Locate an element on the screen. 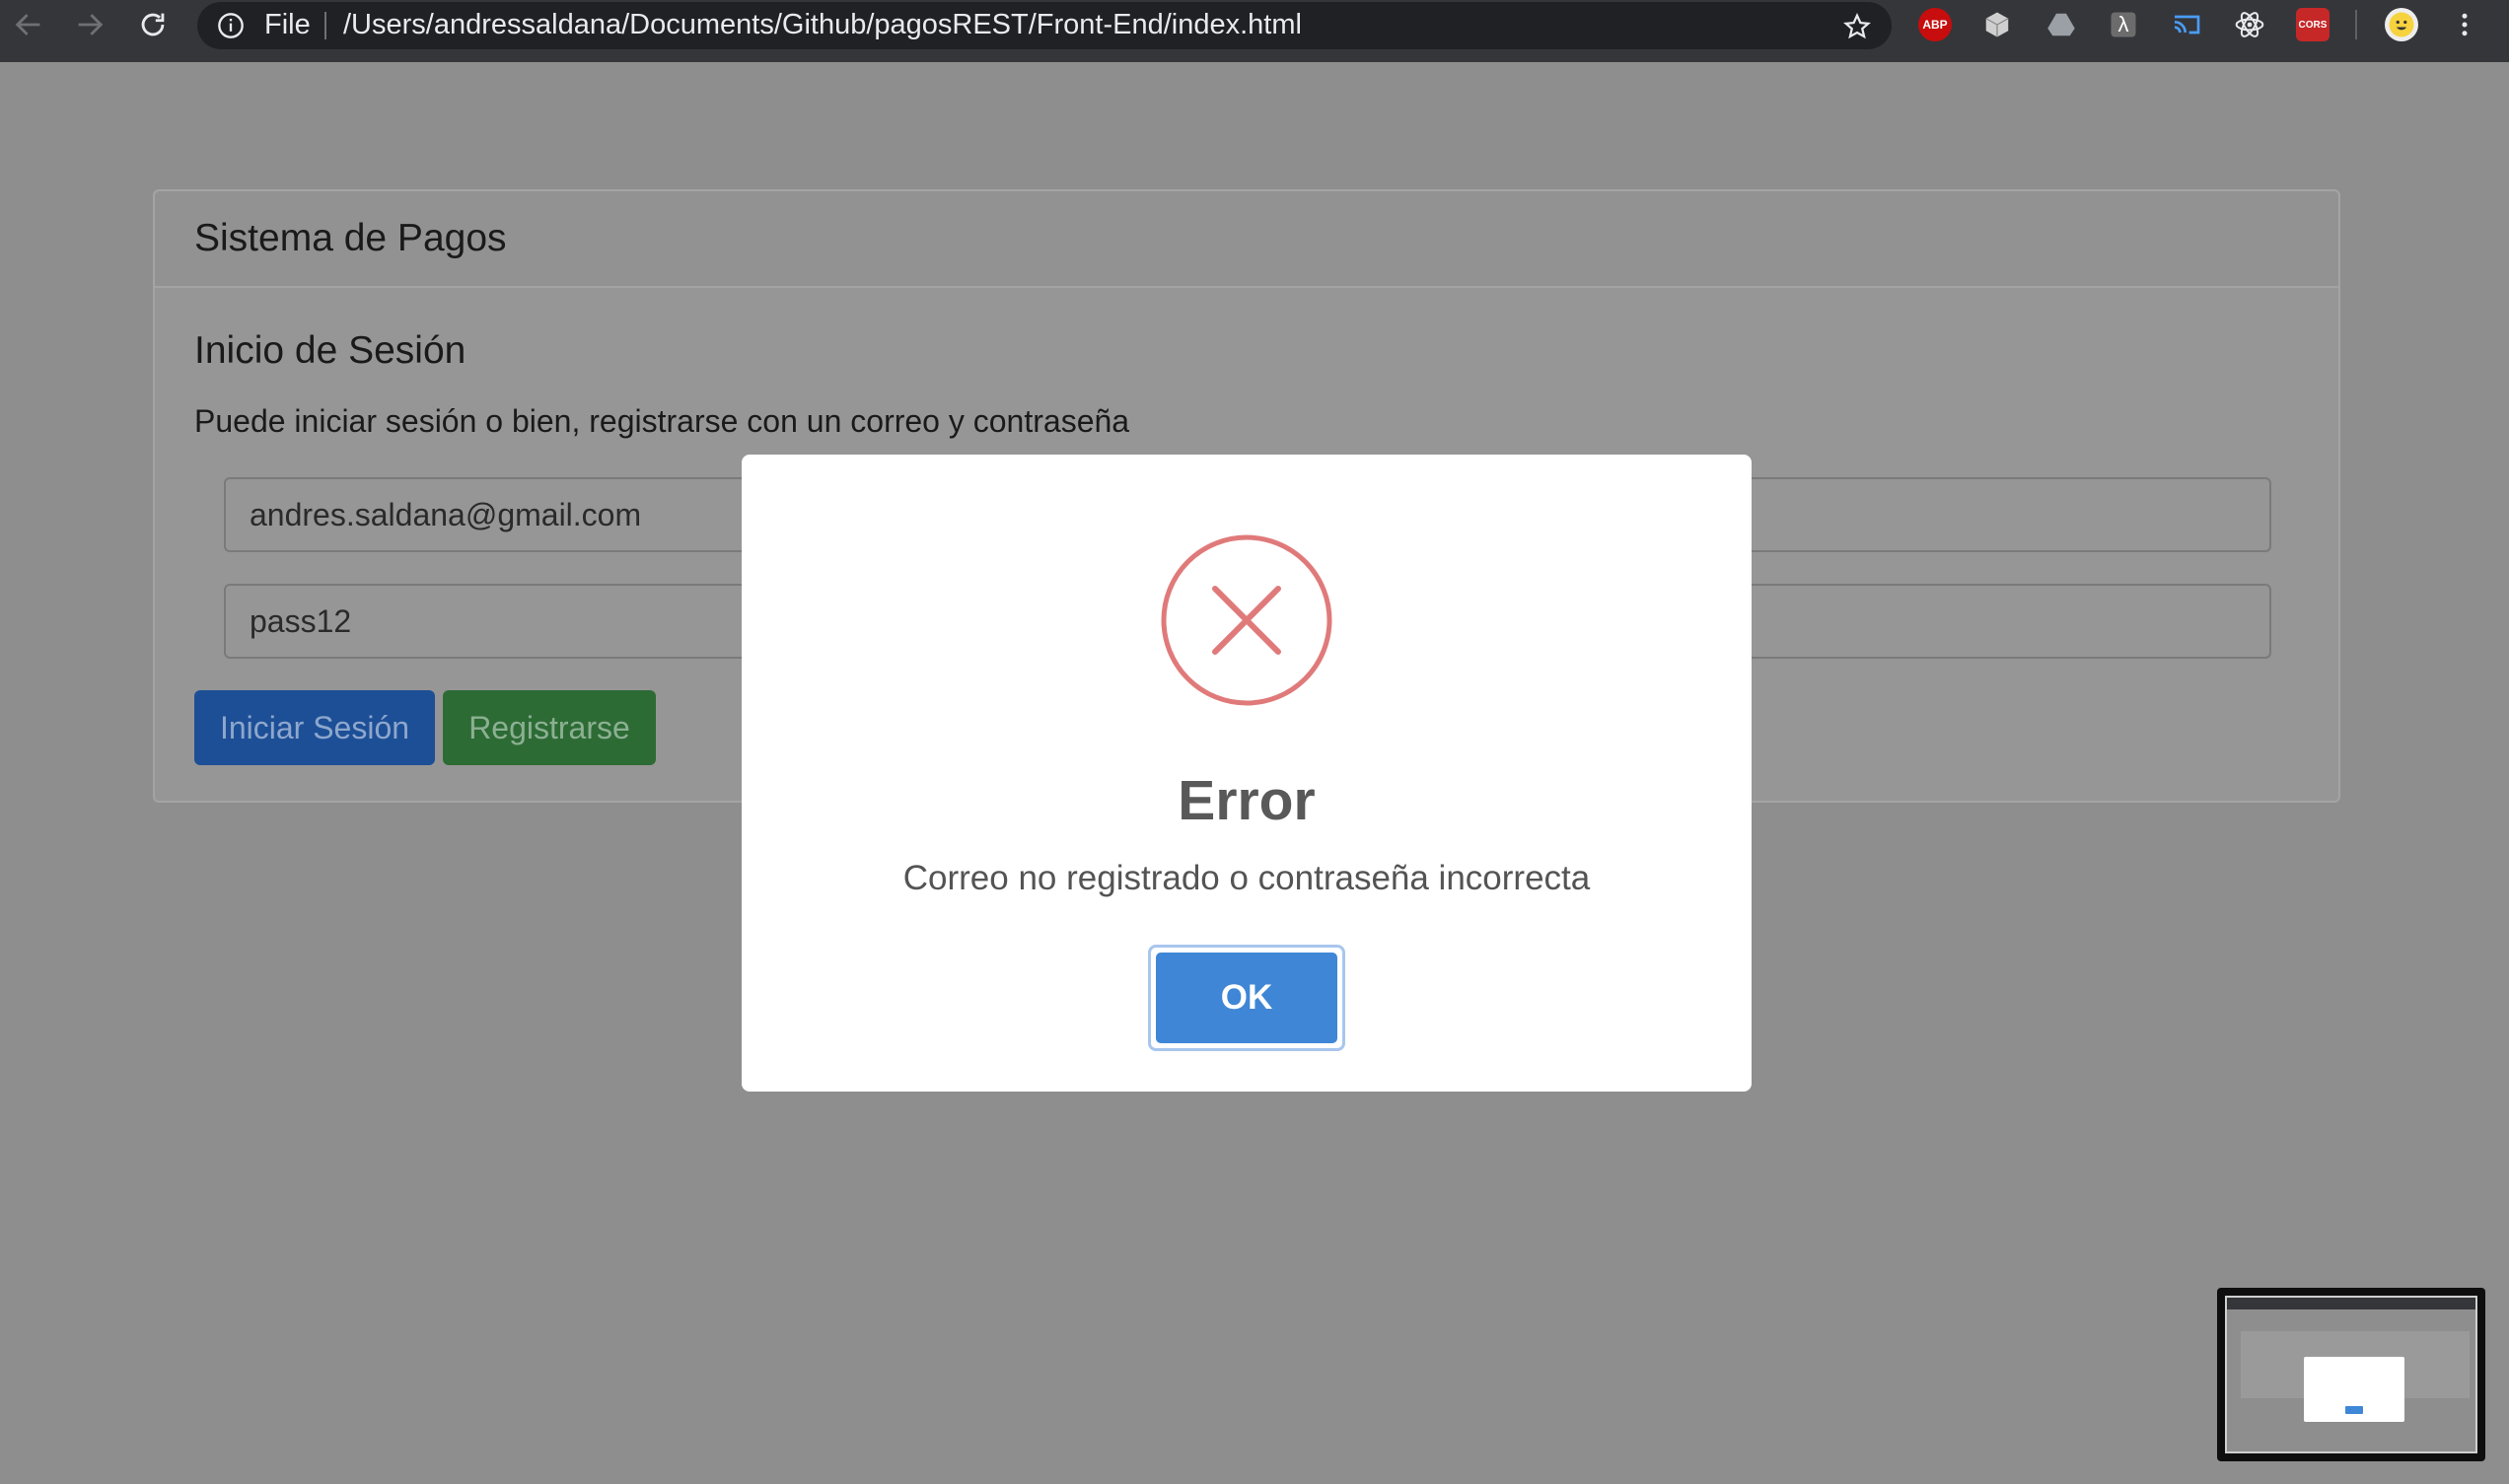  screenshot-thumbnail is located at coordinates (2351, 1374).